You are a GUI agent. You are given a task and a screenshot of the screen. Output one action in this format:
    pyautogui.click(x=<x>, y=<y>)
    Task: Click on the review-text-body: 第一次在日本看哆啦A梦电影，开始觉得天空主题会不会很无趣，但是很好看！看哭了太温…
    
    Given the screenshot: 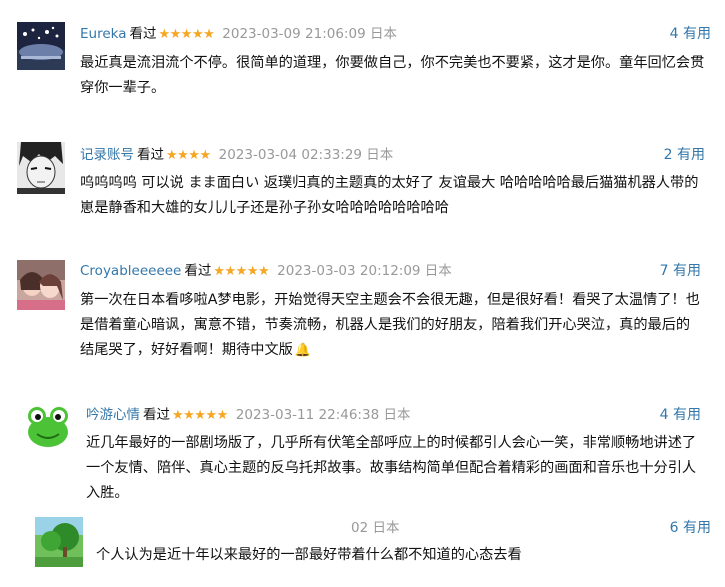 What is the action you would take?
    pyautogui.click(x=390, y=325)
    